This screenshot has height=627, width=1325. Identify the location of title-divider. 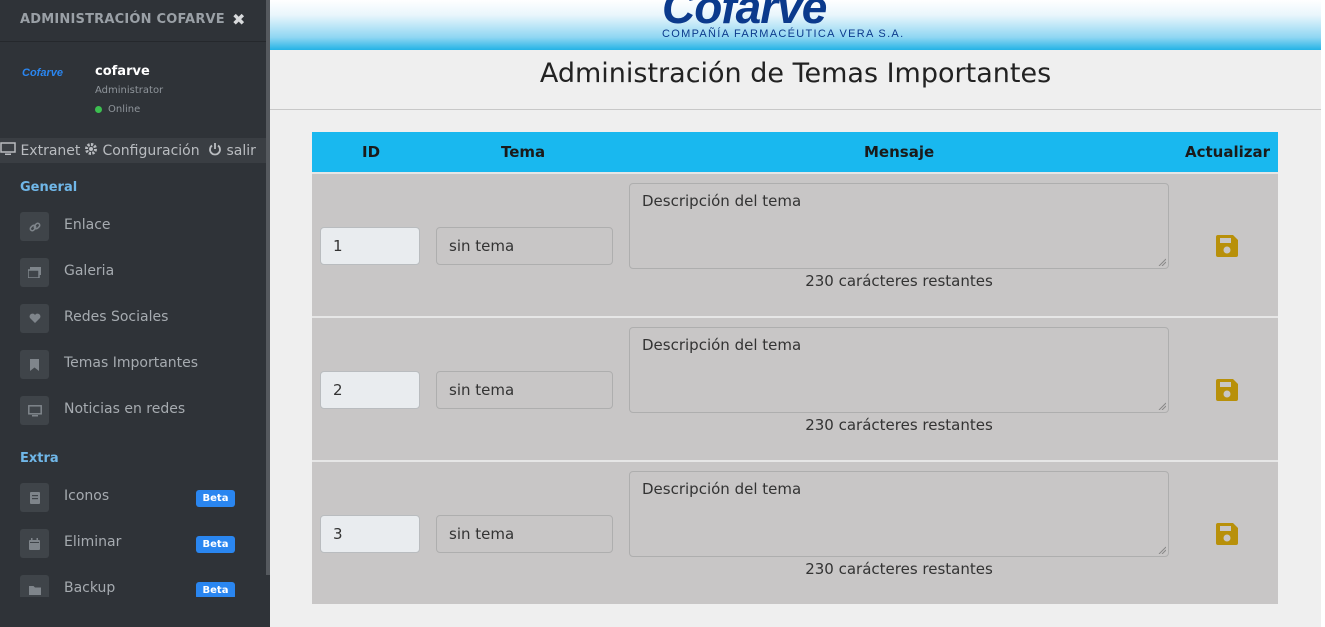
(795, 109).